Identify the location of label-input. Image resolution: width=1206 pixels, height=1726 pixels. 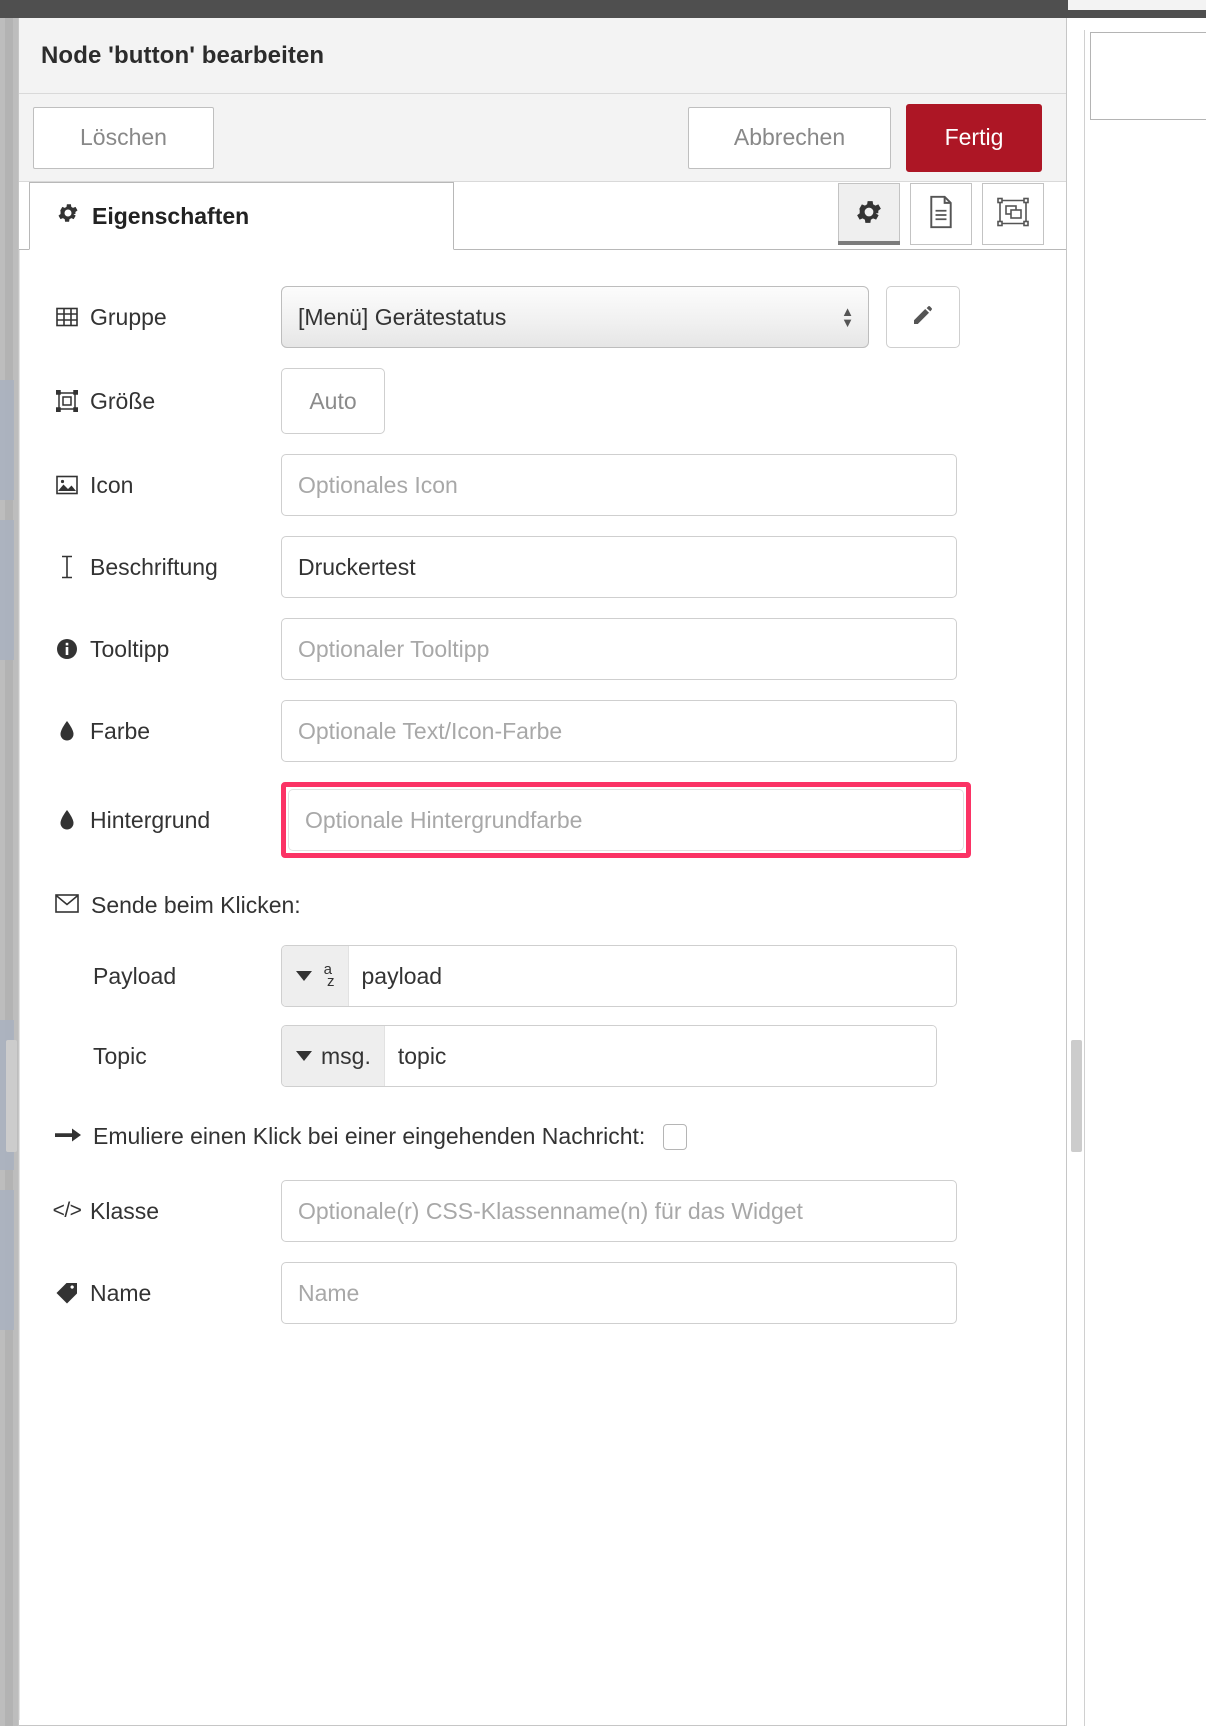
(619, 567).